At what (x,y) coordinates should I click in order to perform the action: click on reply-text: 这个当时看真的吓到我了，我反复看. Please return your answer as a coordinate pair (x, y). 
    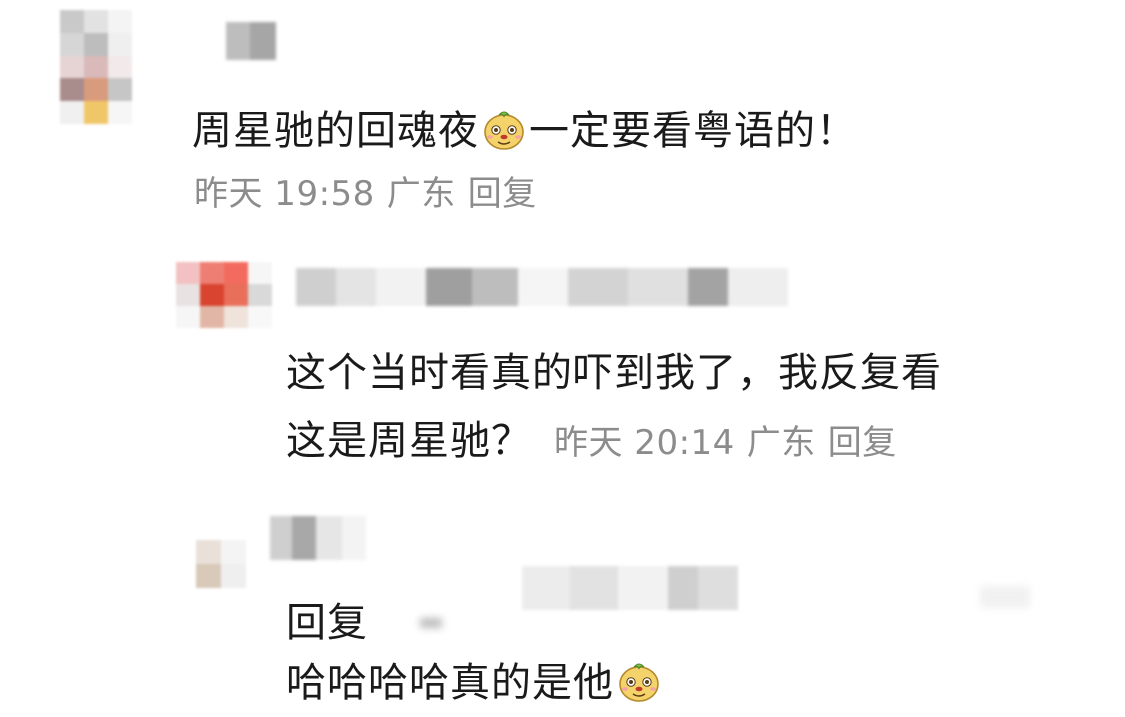
    Looking at the image, I should click on (614, 373).